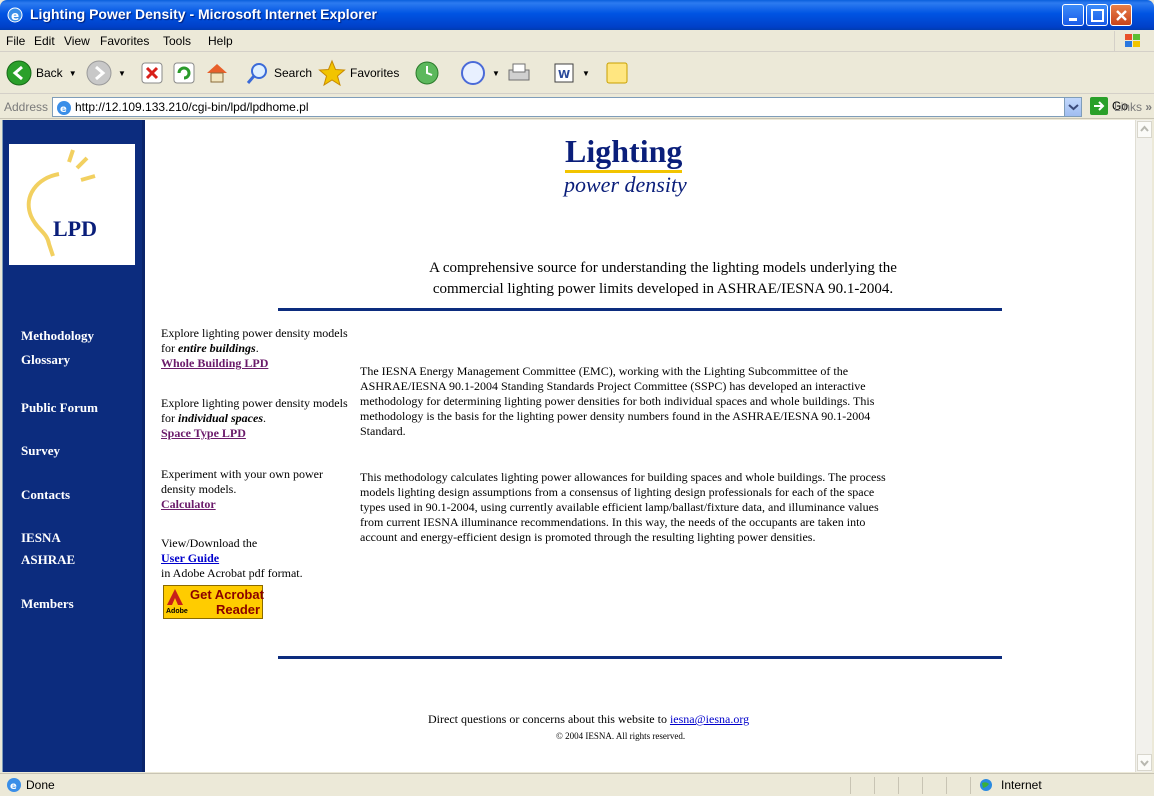 The height and width of the screenshot is (796, 1154). What do you see at coordinates (48, 560) in the screenshot?
I see `nav-ashrae: ASHRAE` at bounding box center [48, 560].